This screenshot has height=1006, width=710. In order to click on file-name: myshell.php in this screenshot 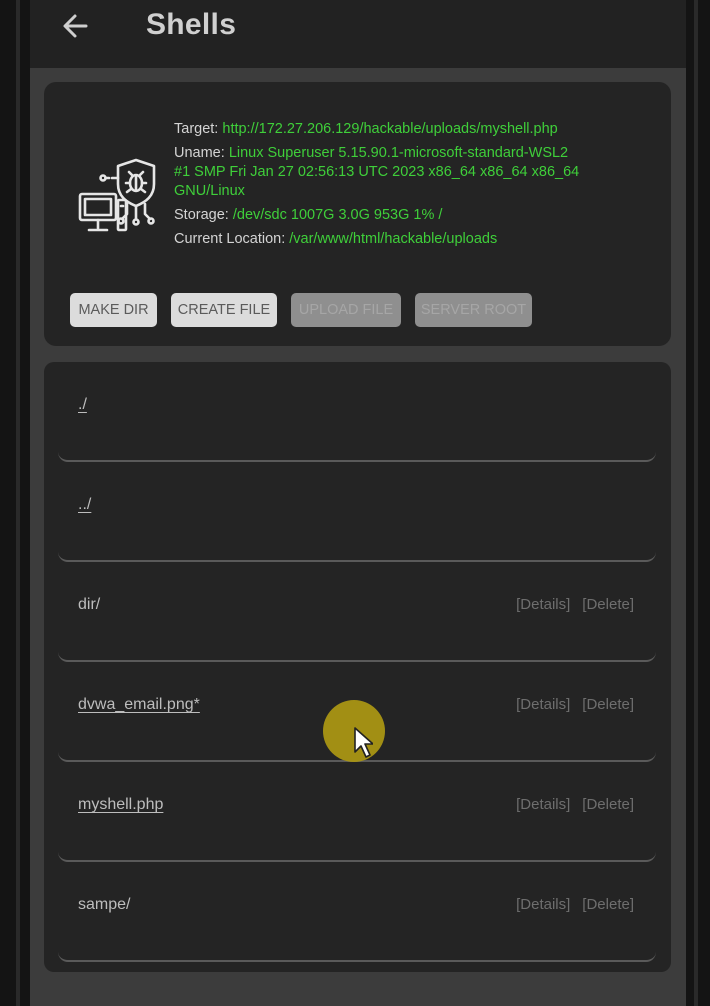, I will do `click(120, 805)`.